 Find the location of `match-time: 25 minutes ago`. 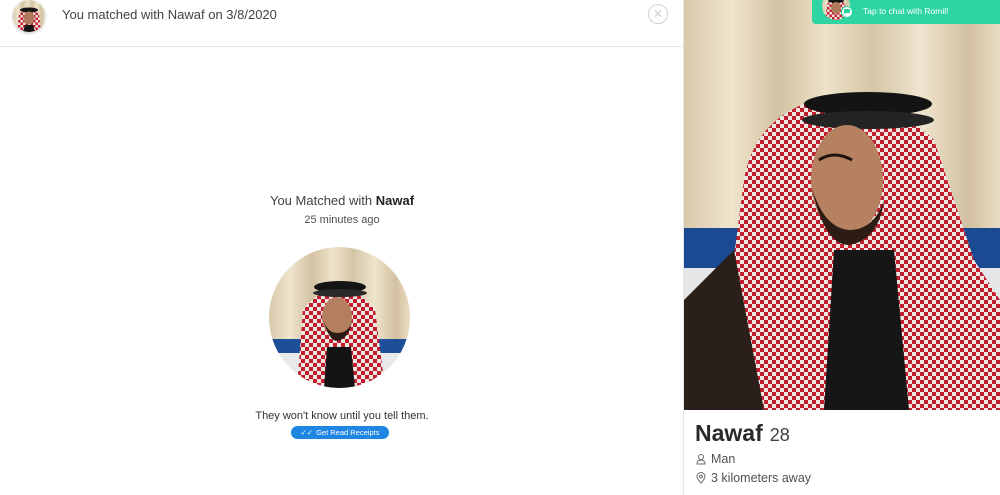

match-time: 25 minutes ago is located at coordinates (342, 220).